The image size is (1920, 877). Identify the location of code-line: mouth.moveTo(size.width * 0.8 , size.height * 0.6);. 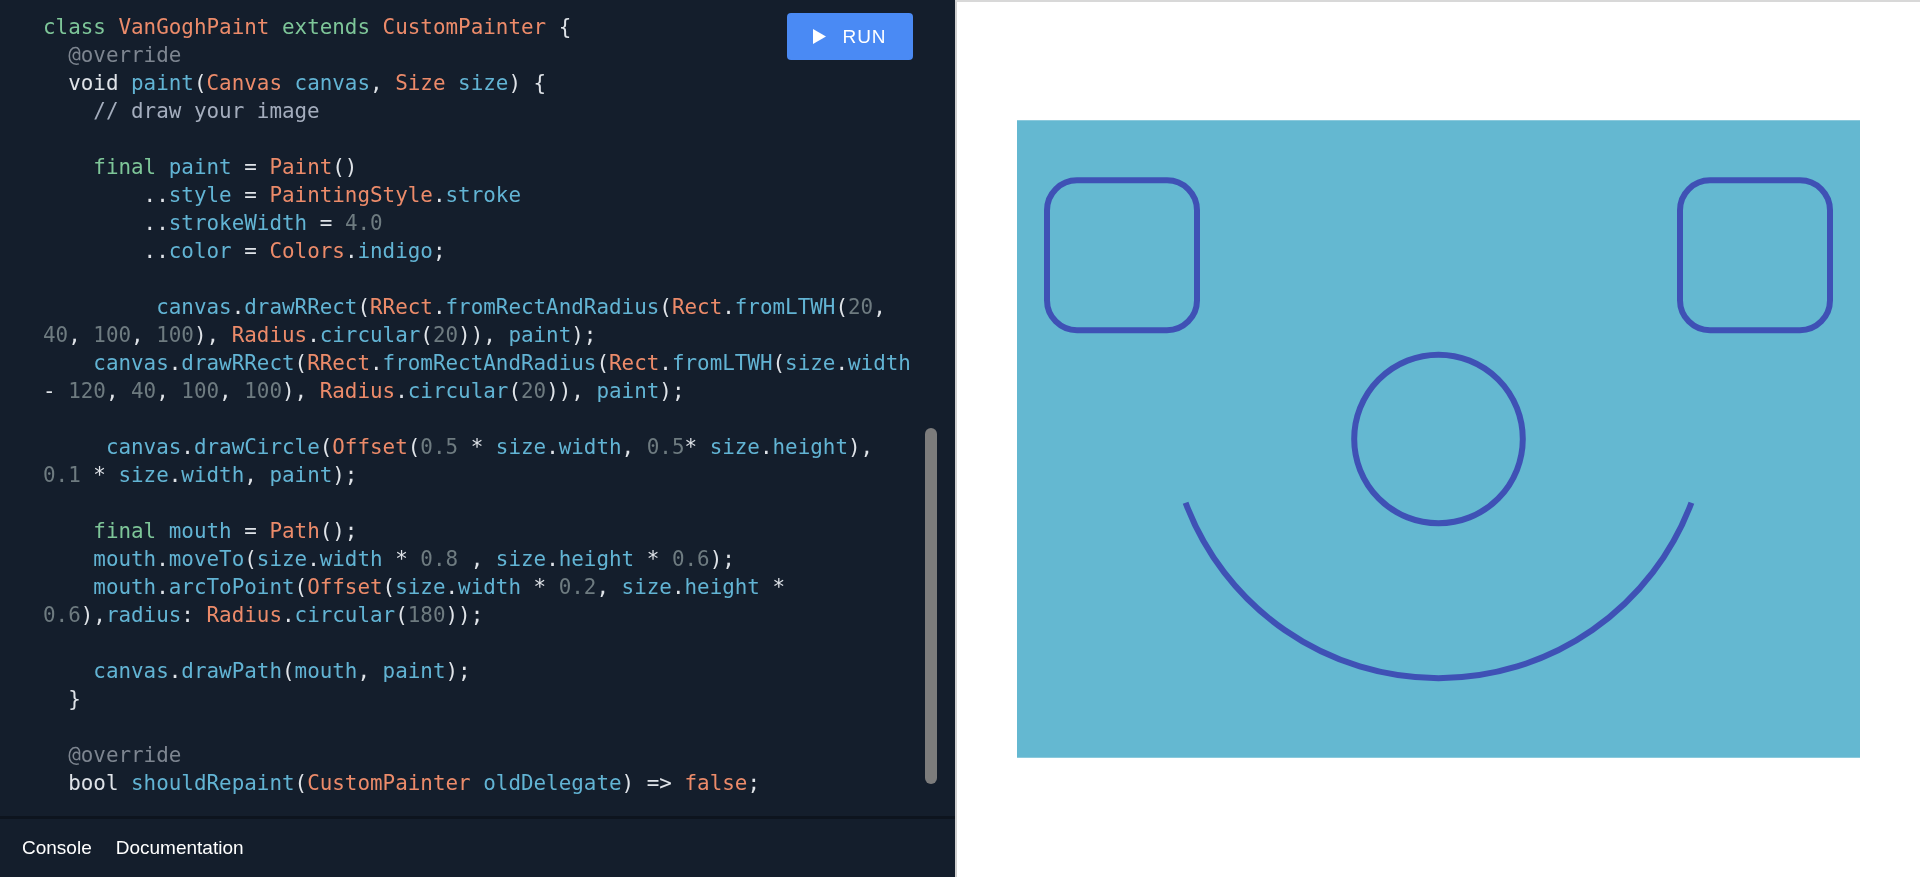
(413, 559).